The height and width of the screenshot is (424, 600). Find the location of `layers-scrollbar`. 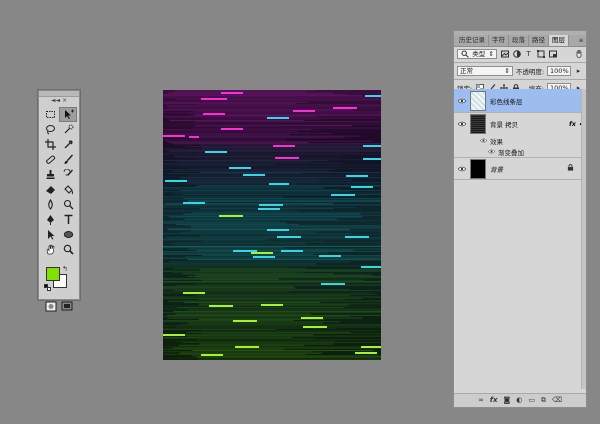

layers-scrollbar is located at coordinates (583, 239).